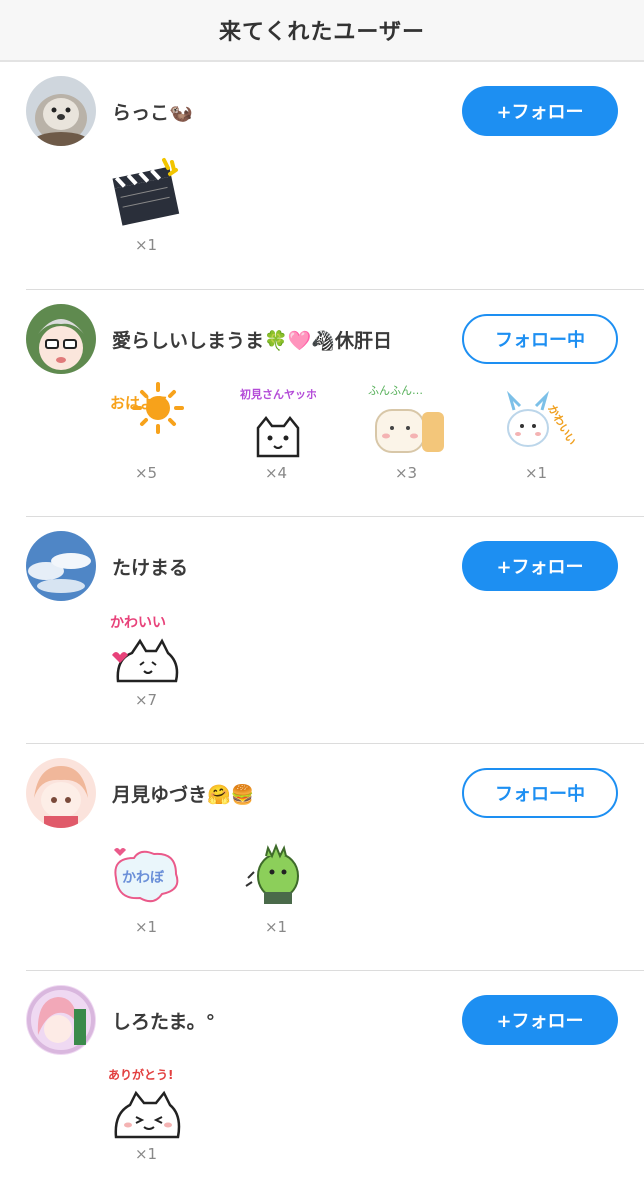 The height and width of the screenshot is (1200, 644). Describe the element at coordinates (276, 874) in the screenshot. I see `green-monster-stamp-icon` at that location.